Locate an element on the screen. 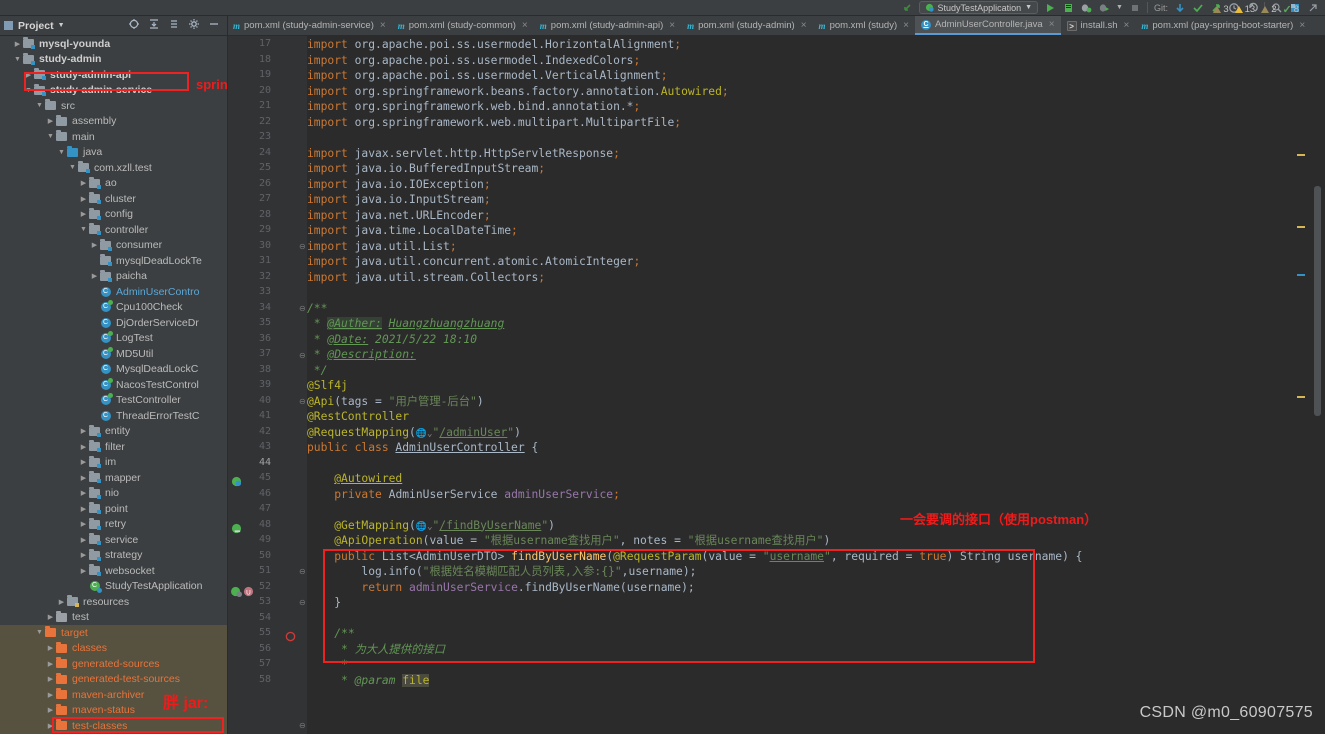  code-line-29: import java.time.LocalDateTime; is located at coordinates (412, 231).